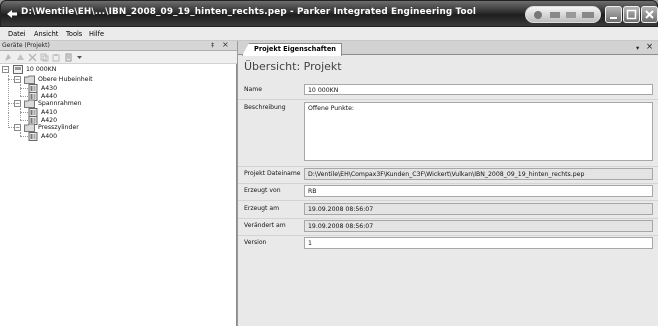 The image size is (658, 326). Describe the element at coordinates (118, 57) in the screenshot. I see `devices-toolbar` at that location.